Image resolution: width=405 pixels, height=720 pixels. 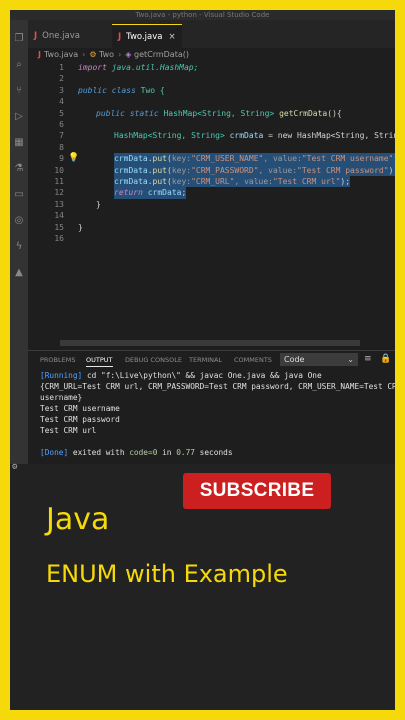 I want to click on output-line: username}, so click(x=61, y=397).